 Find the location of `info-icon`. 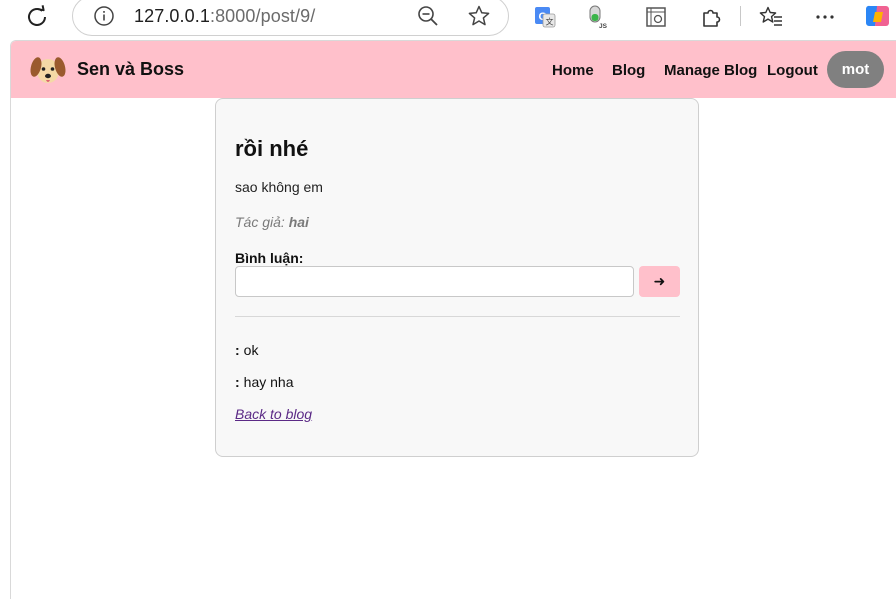

info-icon is located at coordinates (104, 16).